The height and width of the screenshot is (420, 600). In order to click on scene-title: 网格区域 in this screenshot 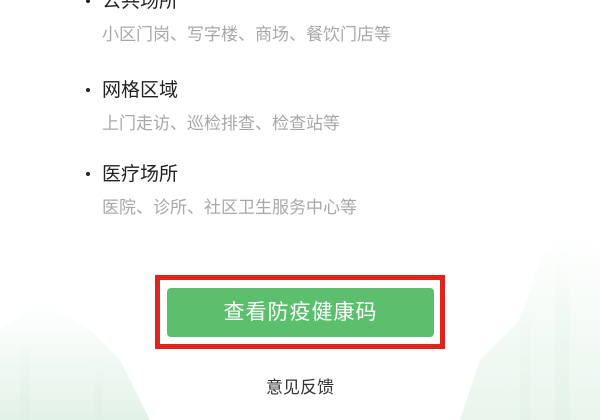, I will do `click(322, 90)`.